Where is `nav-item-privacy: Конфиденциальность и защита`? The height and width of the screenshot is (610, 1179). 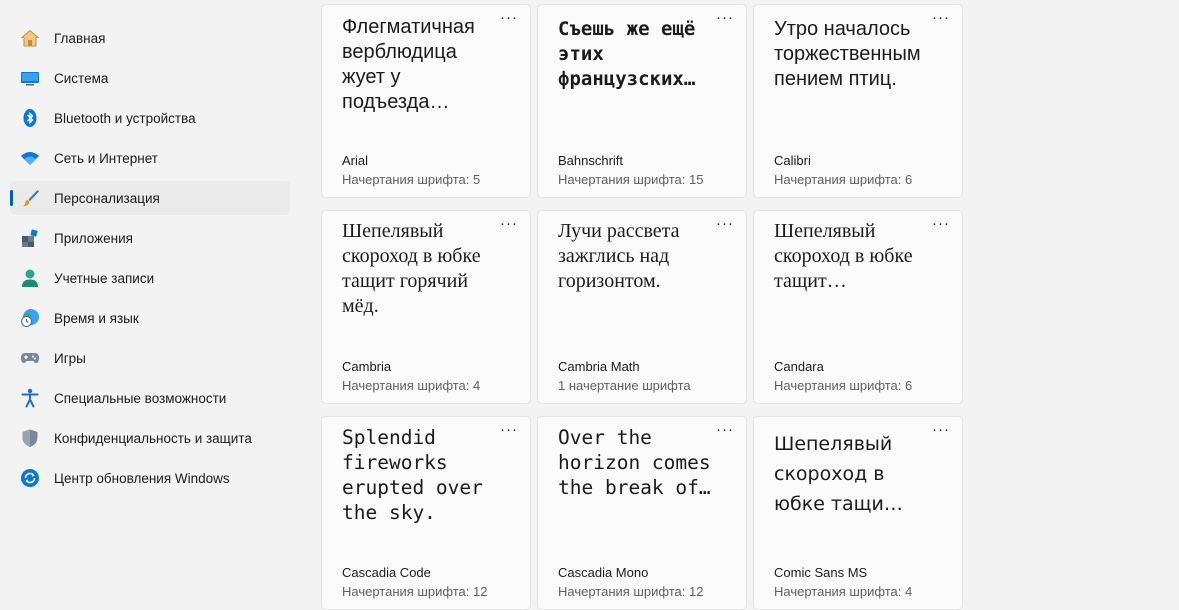
nav-item-privacy: Конфиденциальность и защита is located at coordinates (150, 438).